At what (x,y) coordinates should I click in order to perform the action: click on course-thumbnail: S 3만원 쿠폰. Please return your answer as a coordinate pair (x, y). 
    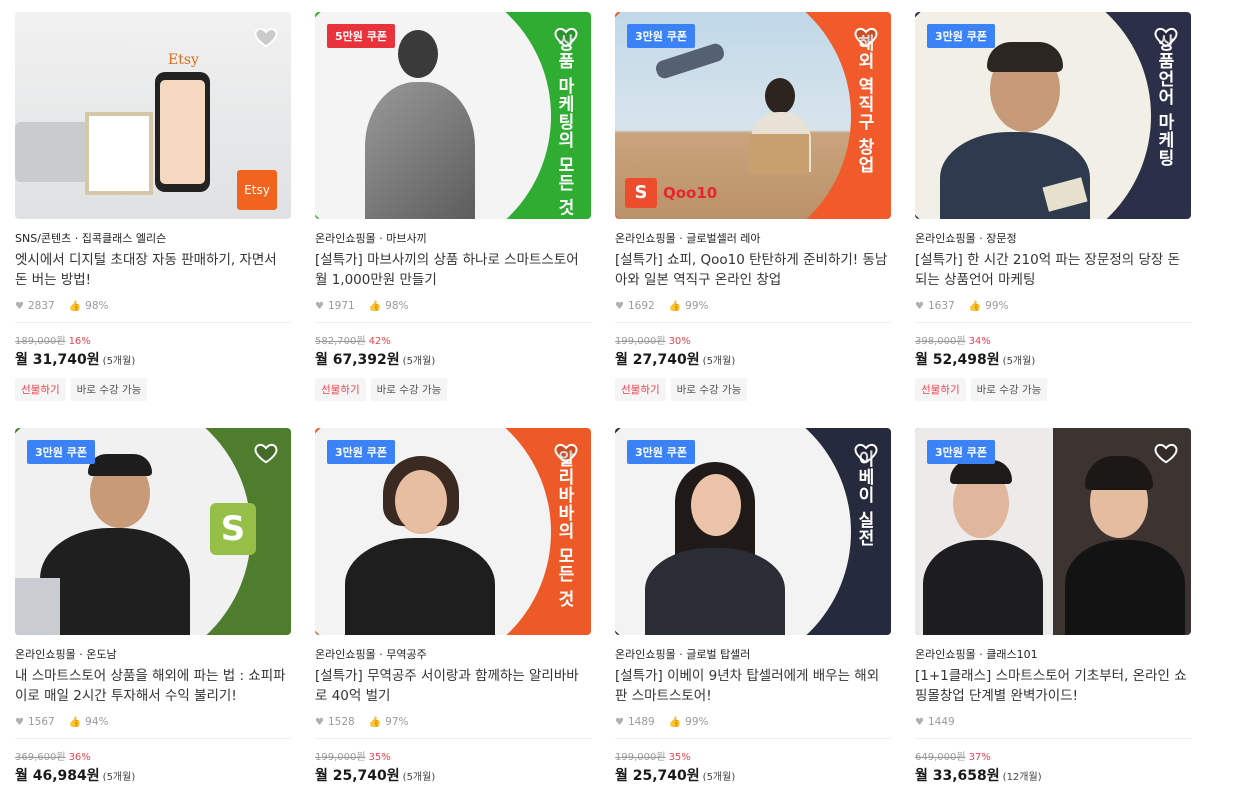
    Looking at the image, I should click on (153, 531).